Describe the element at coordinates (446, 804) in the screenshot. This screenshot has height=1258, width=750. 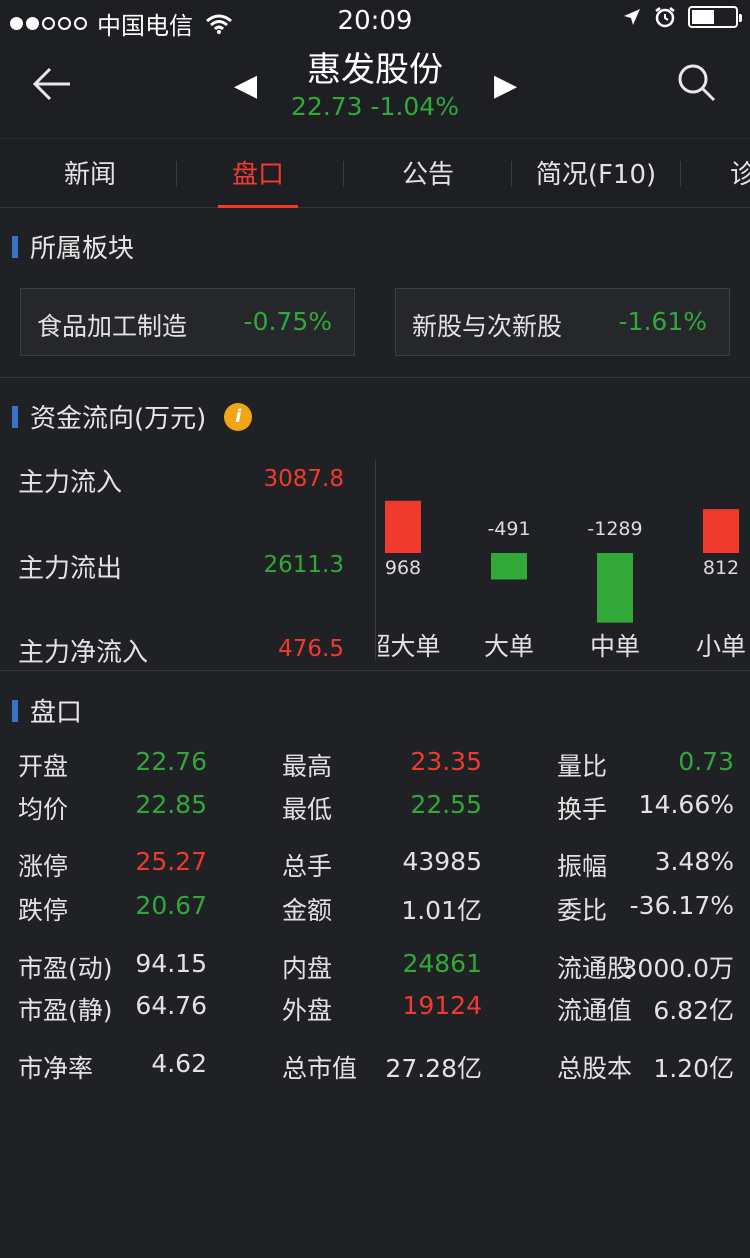
I see `quote-value: 22.55` at that location.